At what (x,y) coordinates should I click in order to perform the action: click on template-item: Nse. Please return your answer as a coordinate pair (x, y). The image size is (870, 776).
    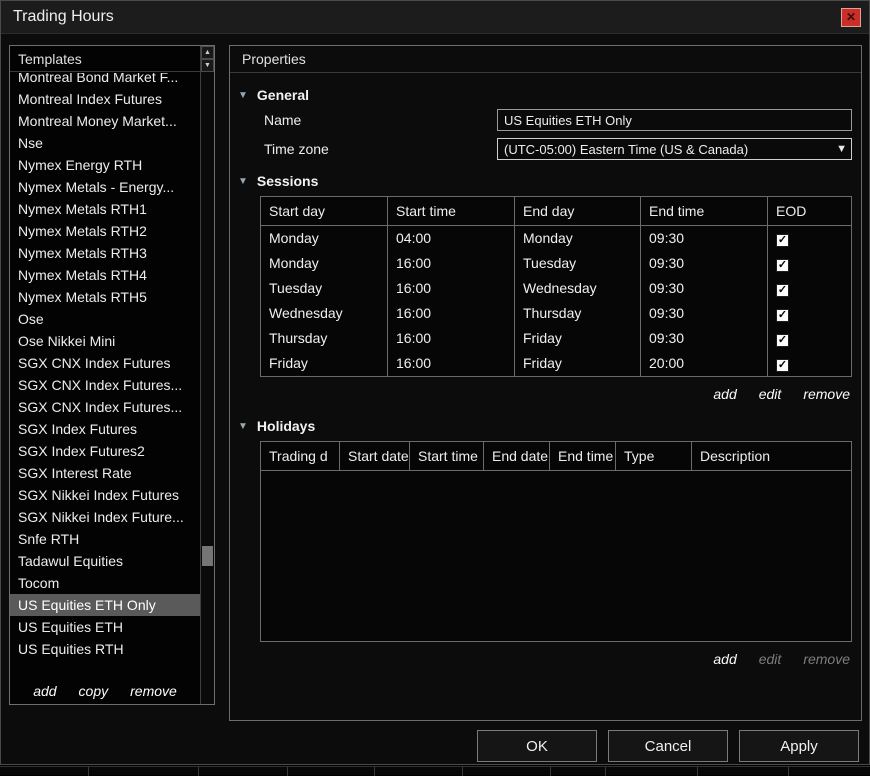
    Looking at the image, I should click on (105, 143).